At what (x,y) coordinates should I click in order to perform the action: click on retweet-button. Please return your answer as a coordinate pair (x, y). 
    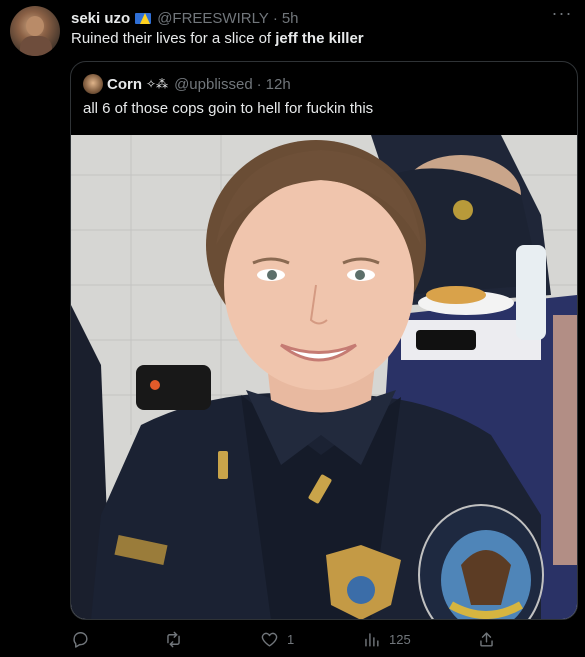
    Looking at the image, I should click on (177, 639).